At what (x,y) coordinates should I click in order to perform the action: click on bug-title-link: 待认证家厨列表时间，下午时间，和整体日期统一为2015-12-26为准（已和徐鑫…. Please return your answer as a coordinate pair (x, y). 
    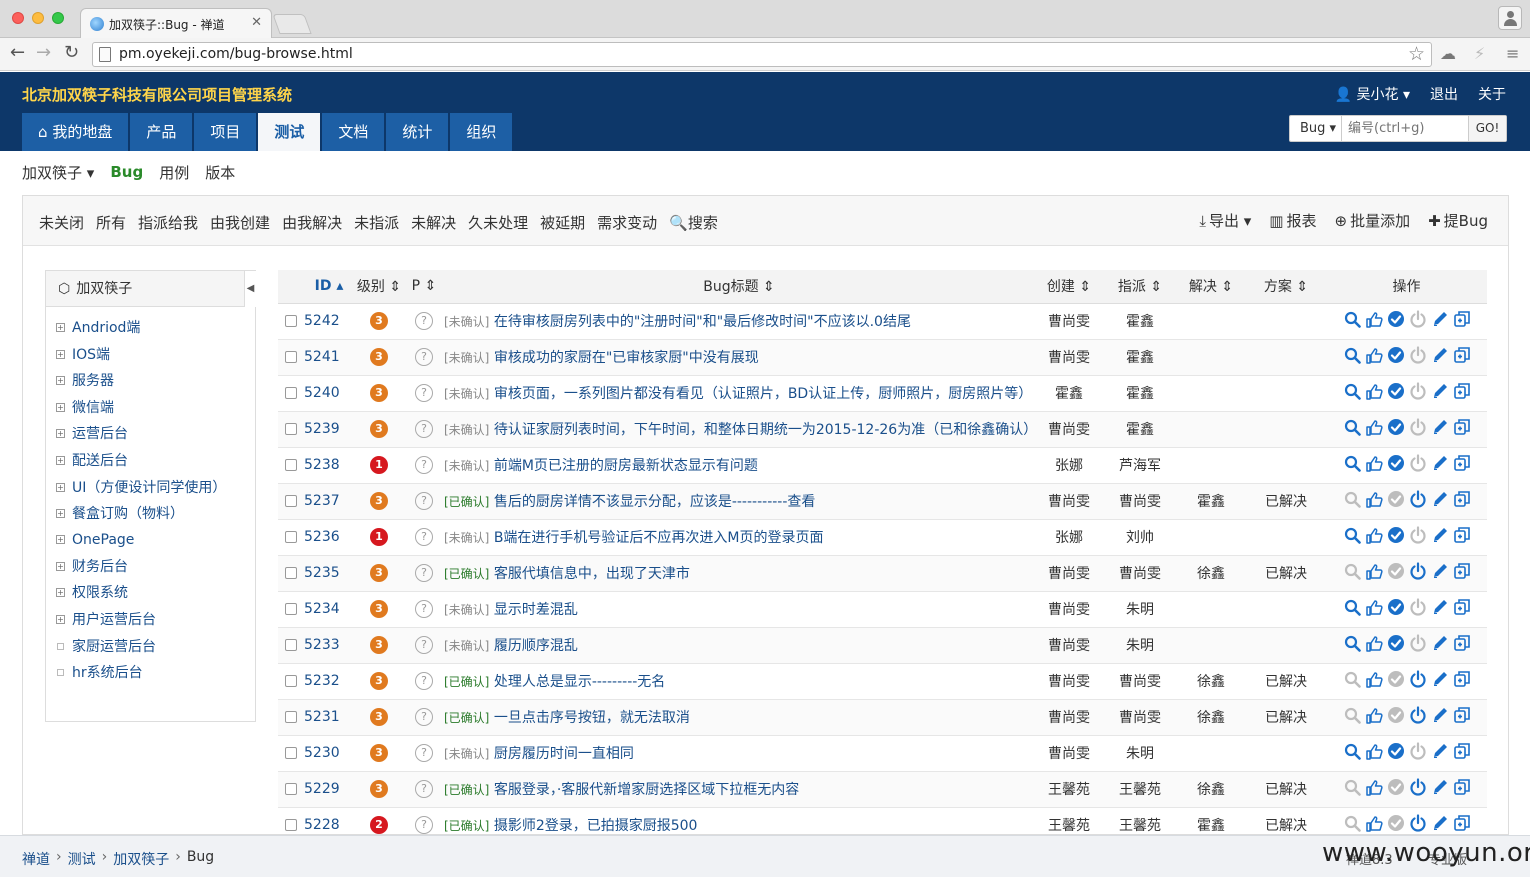
    Looking at the image, I should click on (764, 430).